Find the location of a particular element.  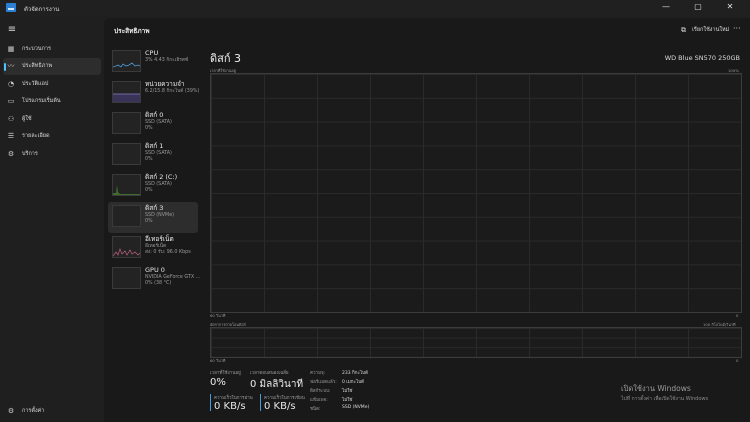

active-time-label: เวลาที่ใช้งานอยู่ is located at coordinates (225, 373).